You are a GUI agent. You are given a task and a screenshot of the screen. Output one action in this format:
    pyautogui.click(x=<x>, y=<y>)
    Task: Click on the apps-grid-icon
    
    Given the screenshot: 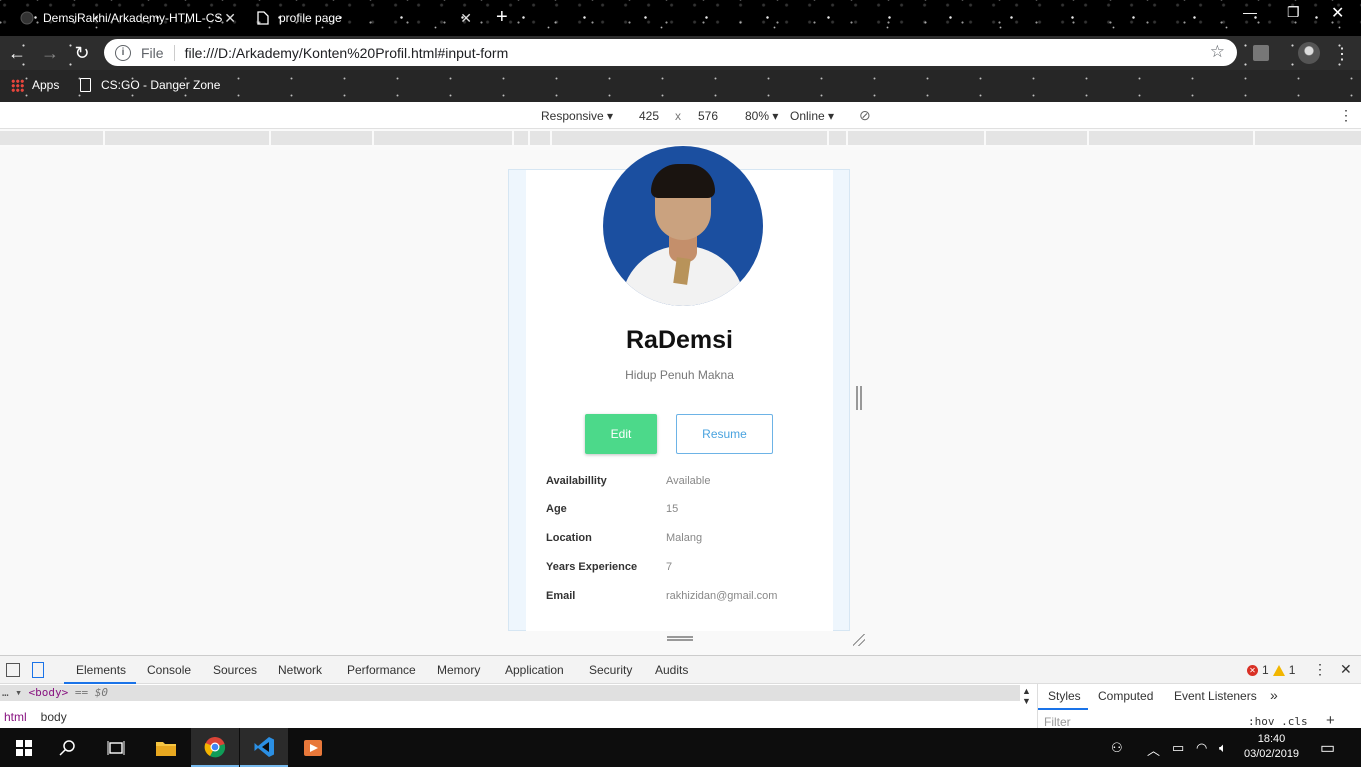 What is the action you would take?
    pyautogui.click(x=17, y=85)
    